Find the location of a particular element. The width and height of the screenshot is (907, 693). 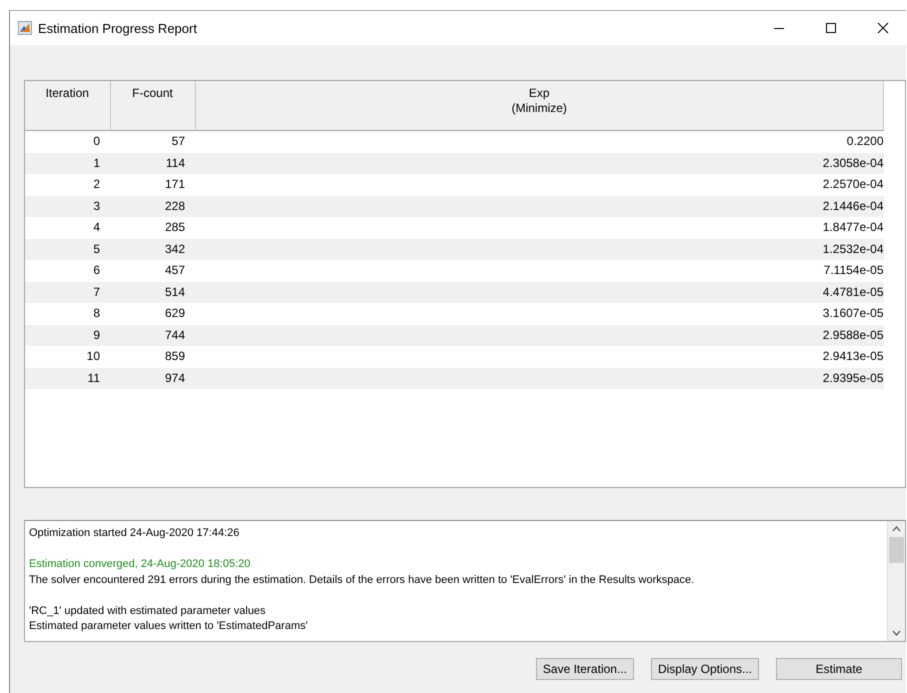

table-cell: 342 is located at coordinates (152, 249).